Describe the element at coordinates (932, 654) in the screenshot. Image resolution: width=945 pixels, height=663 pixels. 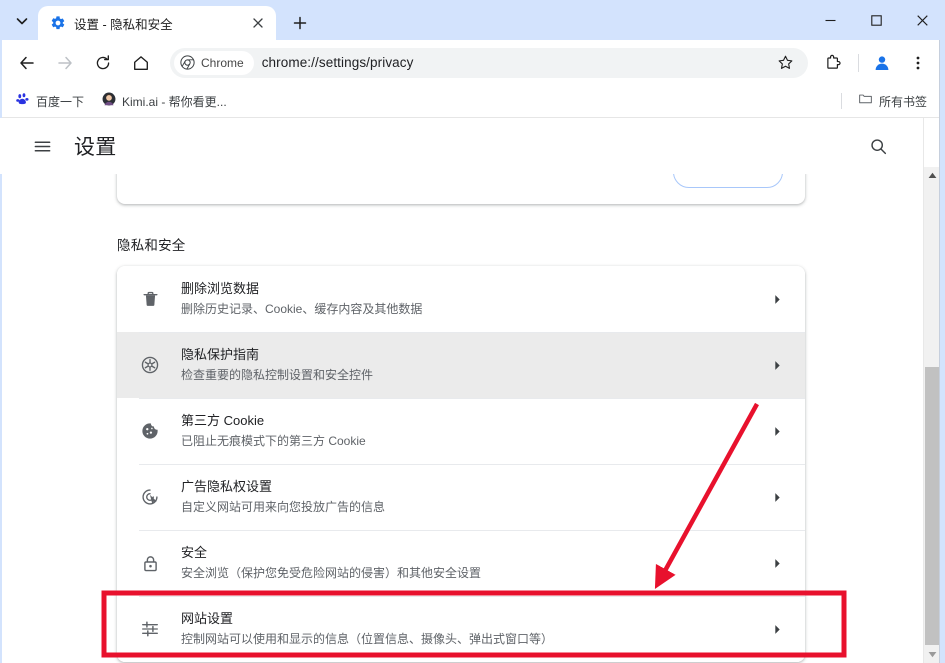
I see `scrollbar-down-arrow` at that location.